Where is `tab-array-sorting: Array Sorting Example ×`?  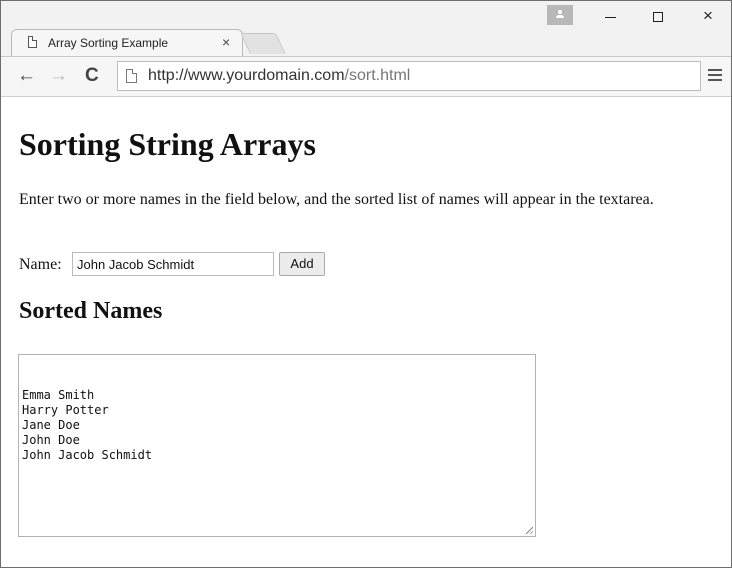 tab-array-sorting: Array Sorting Example × is located at coordinates (127, 42).